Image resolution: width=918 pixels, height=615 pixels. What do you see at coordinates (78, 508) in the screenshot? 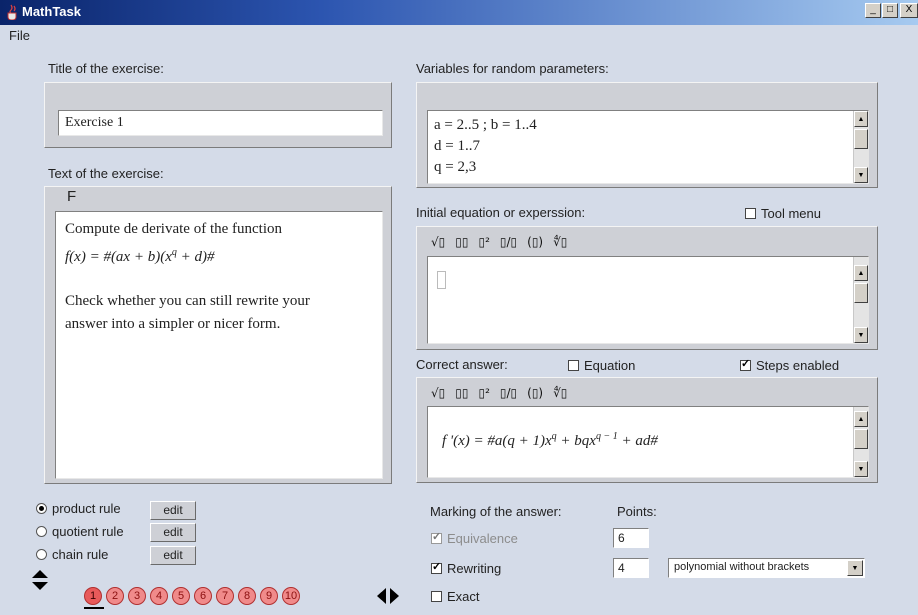
I see `rule-product: product rule` at bounding box center [78, 508].